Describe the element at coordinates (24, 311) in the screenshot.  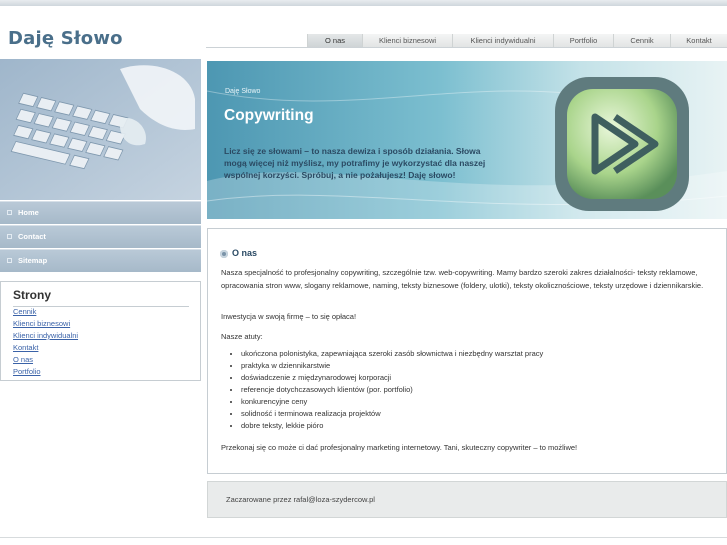
I see `page-link-cennik: Cennik` at that location.